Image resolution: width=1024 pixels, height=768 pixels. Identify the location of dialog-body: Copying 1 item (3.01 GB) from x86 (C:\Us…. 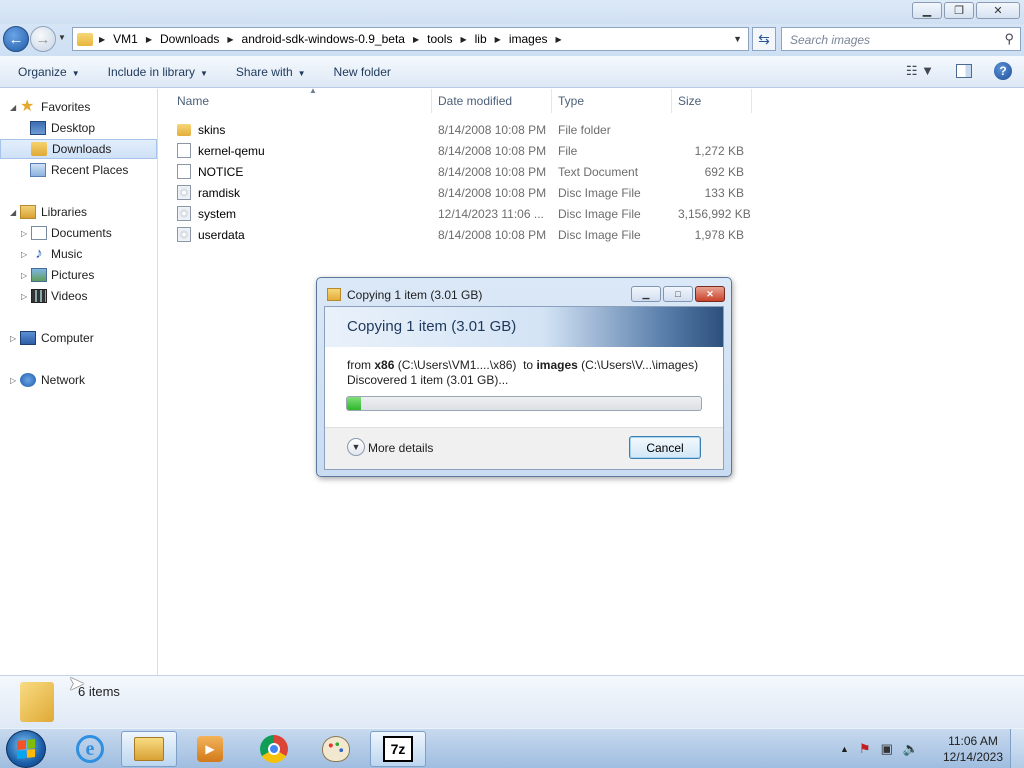
(524, 388).